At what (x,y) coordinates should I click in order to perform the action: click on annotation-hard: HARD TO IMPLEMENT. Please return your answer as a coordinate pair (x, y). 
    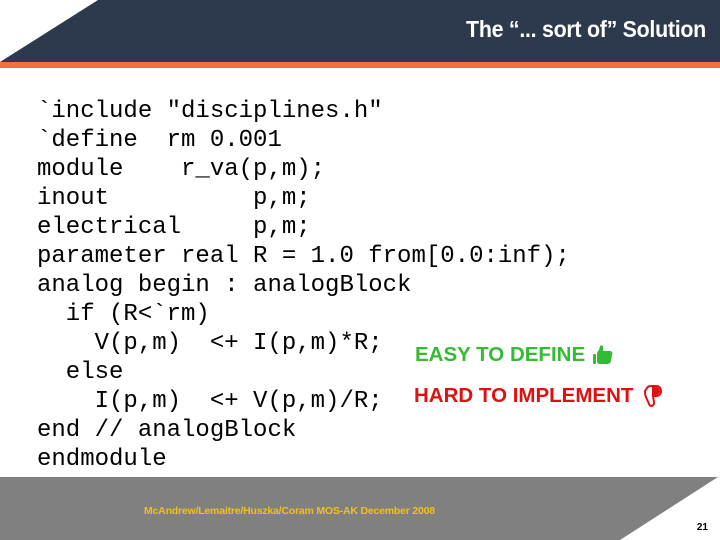
    Looking at the image, I should click on (538, 396).